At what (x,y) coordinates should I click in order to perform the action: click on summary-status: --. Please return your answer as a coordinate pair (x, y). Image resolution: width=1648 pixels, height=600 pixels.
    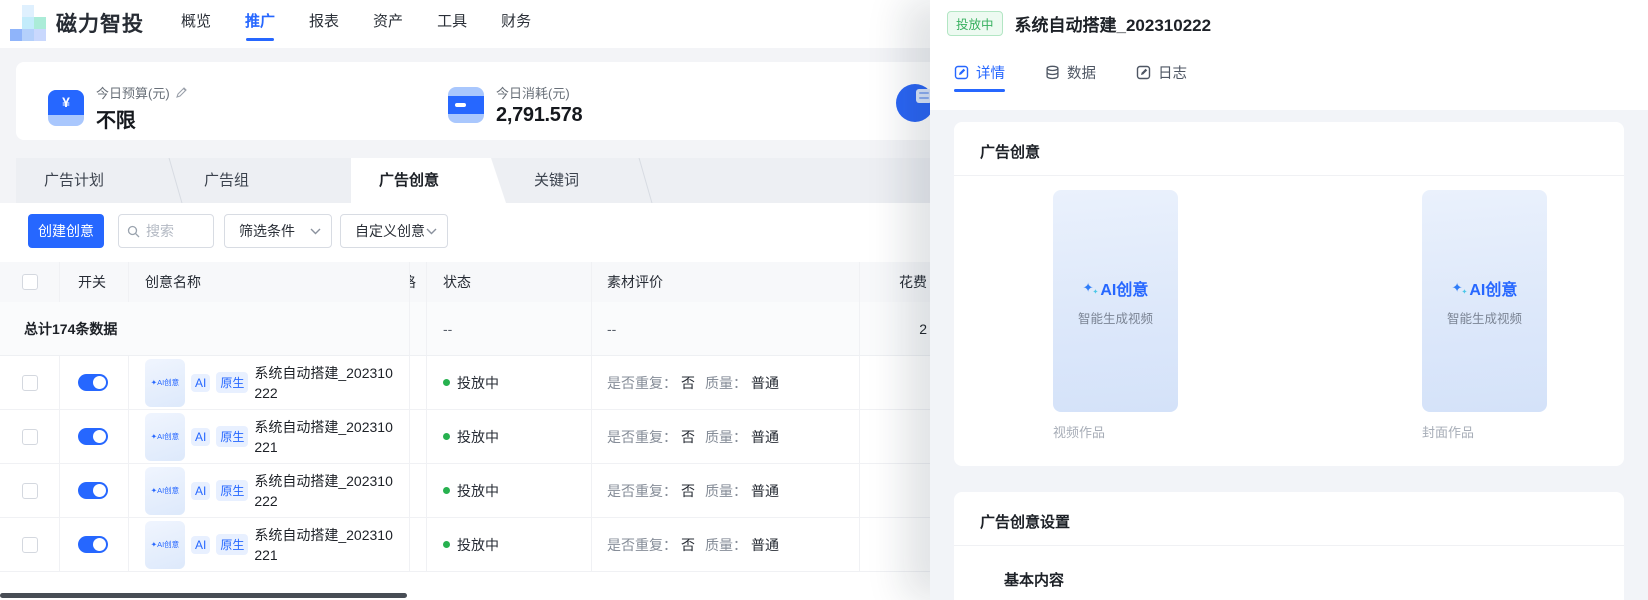
    Looking at the image, I should click on (509, 328).